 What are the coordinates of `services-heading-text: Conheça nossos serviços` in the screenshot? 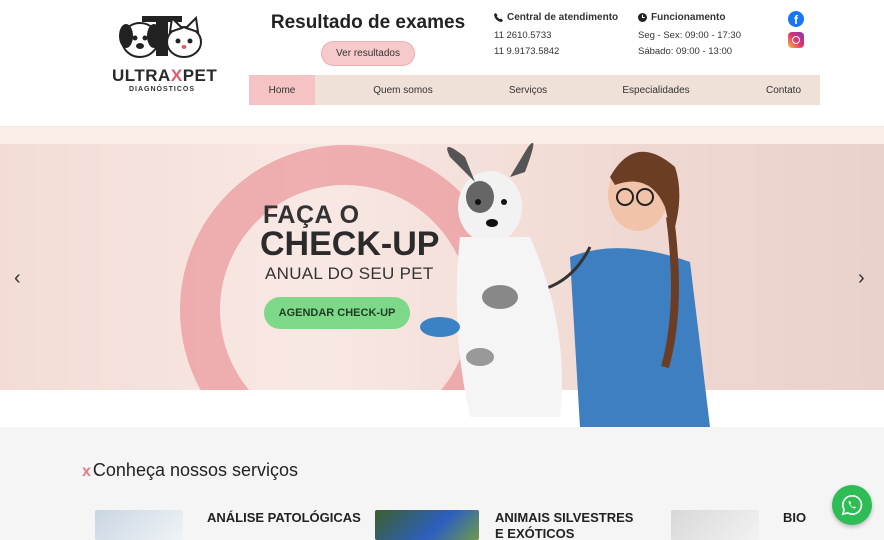 It's located at (195, 470).